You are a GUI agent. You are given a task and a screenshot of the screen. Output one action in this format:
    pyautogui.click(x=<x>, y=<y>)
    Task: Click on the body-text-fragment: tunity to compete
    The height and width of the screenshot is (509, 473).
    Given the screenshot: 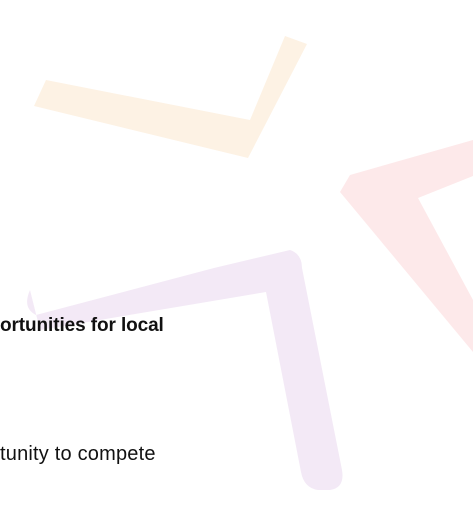 What is the action you would take?
    pyautogui.click(x=78, y=454)
    